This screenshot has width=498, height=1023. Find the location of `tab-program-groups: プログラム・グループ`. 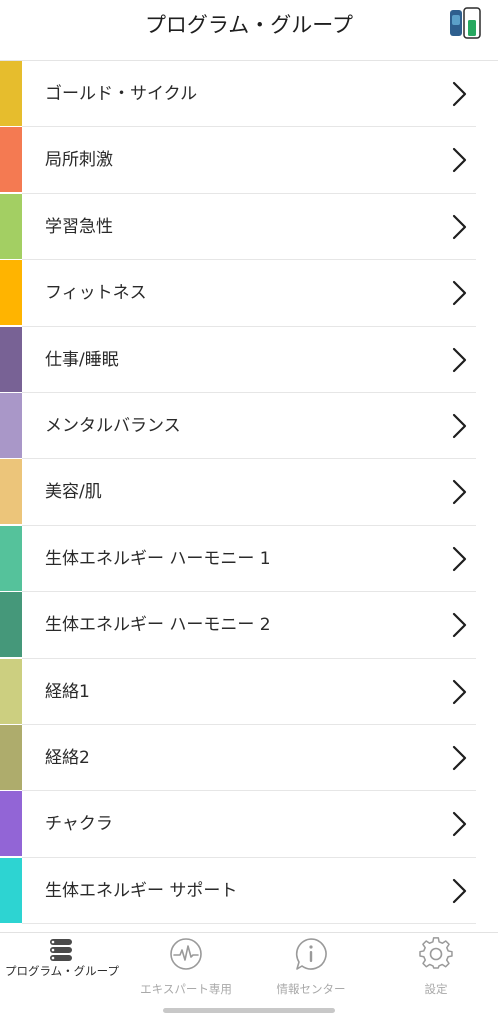

tab-program-groups: プログラム・グループ is located at coordinates (62, 968).